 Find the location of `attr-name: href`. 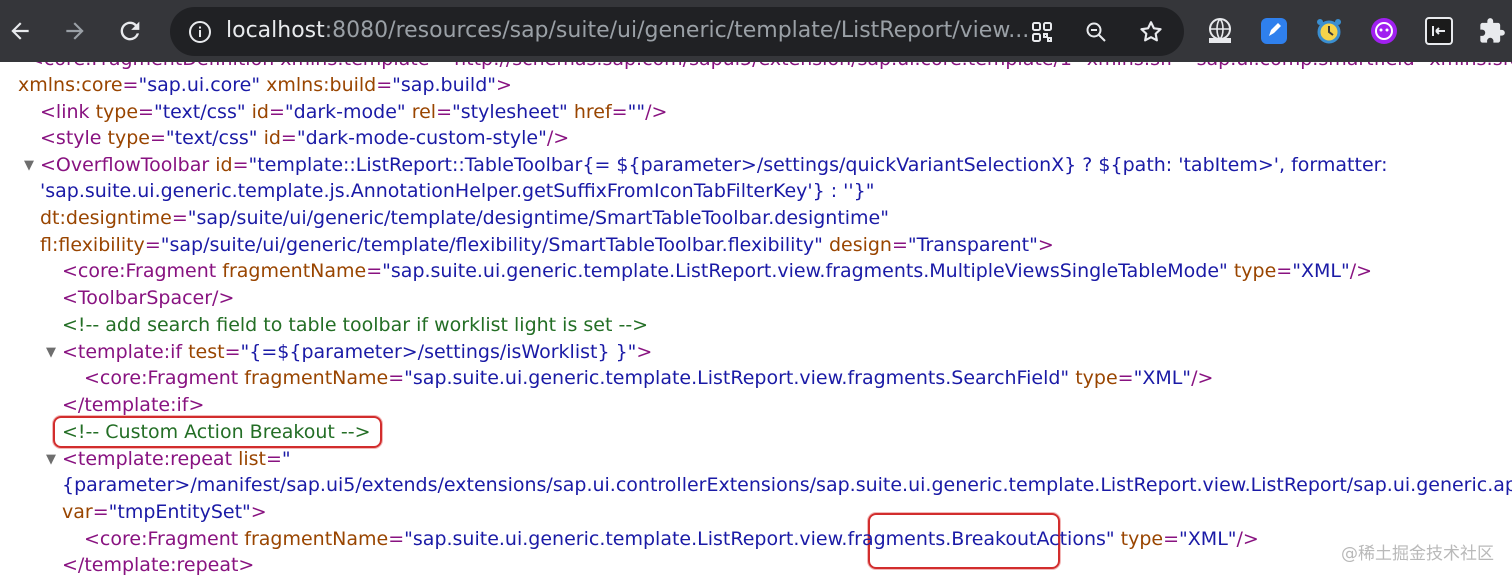

attr-name: href is located at coordinates (592, 112).